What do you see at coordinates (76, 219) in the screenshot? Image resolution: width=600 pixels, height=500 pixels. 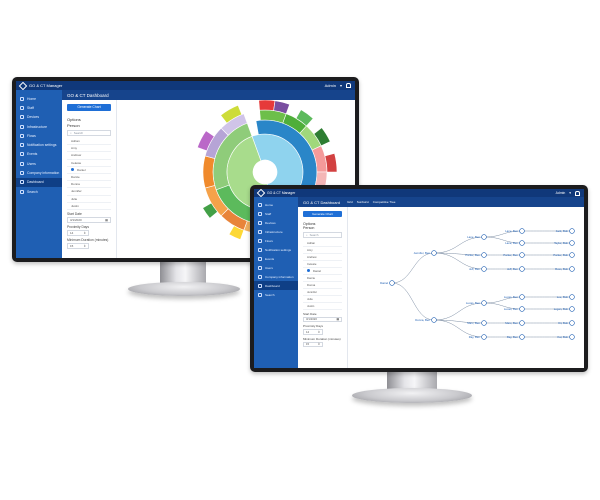 I see `start-date-value: 3/1/2020` at bounding box center [76, 219].